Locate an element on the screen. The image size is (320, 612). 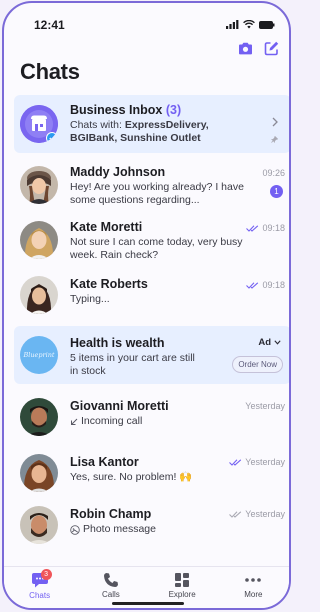
chevron-right-icon is located at coordinates (275, 122).